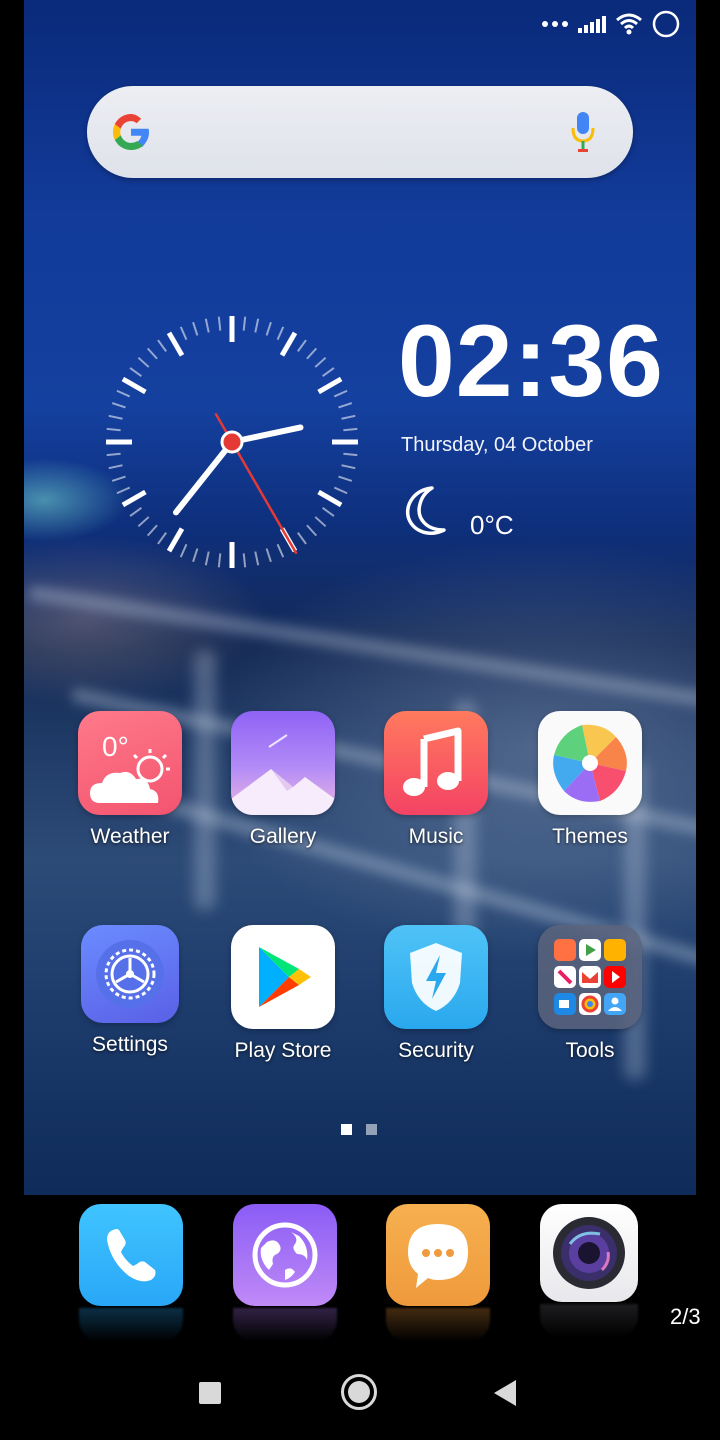 The image size is (720, 1440). I want to click on more-dots-icon, so click(555, 24).